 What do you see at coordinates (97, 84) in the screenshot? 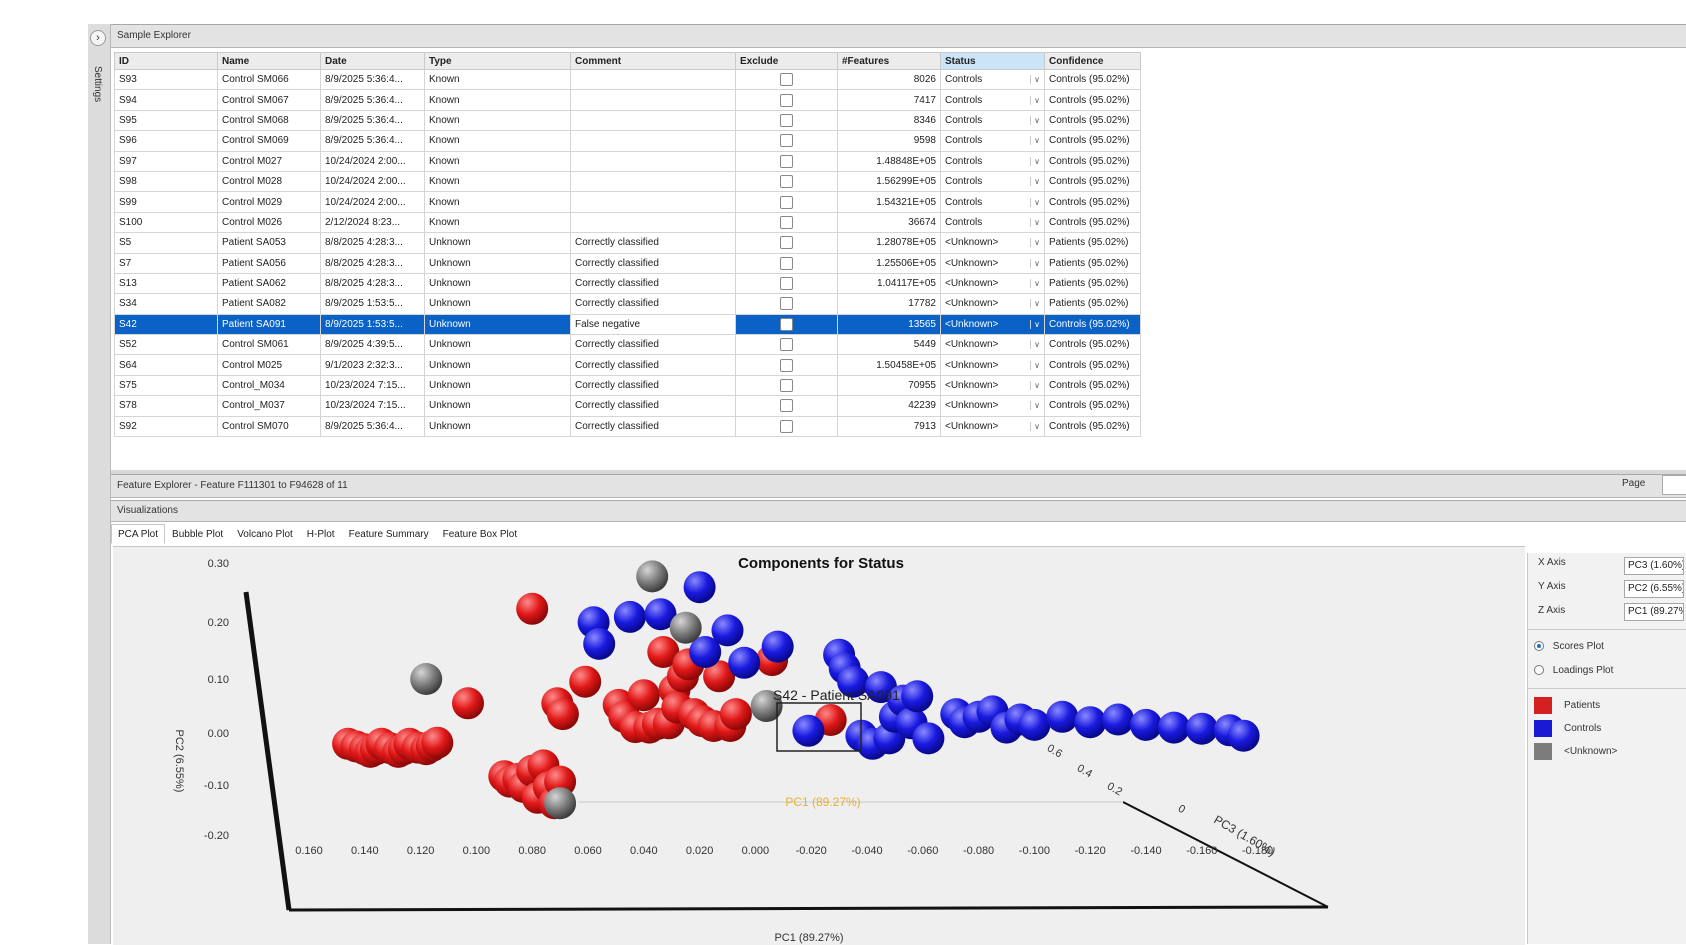
I see `settings-vertical-tab: Settings` at bounding box center [97, 84].